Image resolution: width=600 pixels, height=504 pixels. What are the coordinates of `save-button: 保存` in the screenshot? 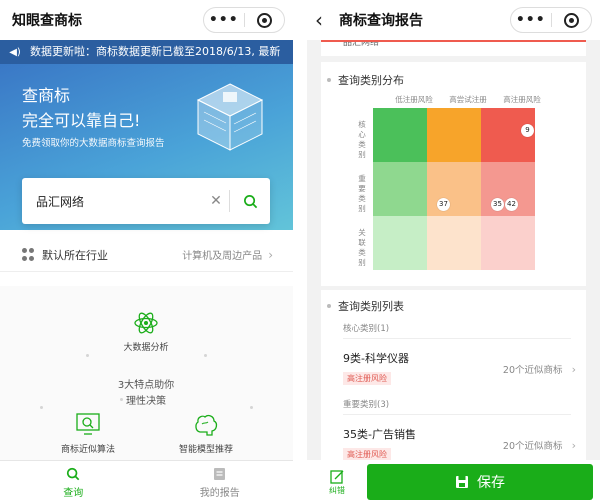 It's located at (480, 482).